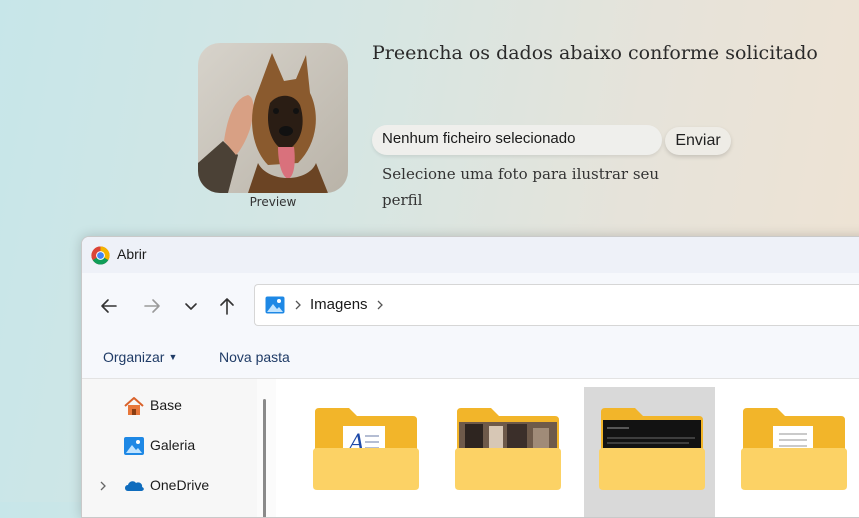 Image resolution: width=859 pixels, height=518 pixels. Describe the element at coordinates (227, 306) in the screenshot. I see `arrow-up-icon` at that location.